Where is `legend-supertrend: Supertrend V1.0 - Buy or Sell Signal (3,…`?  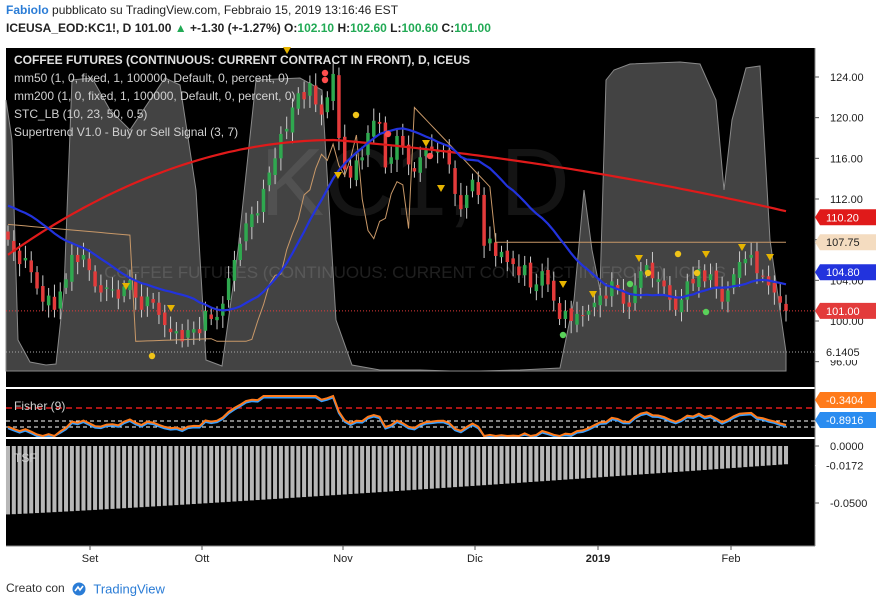
legend-supertrend: Supertrend V1.0 - Buy or Sell Signal (3,… is located at coordinates (126, 132).